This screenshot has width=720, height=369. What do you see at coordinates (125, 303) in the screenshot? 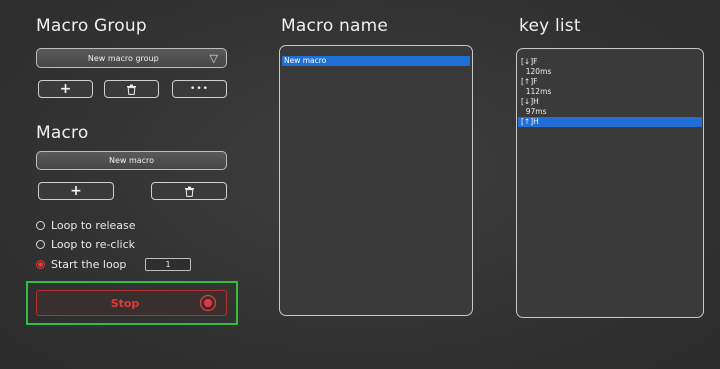
I see `stop-button-label: Stop` at bounding box center [125, 303].